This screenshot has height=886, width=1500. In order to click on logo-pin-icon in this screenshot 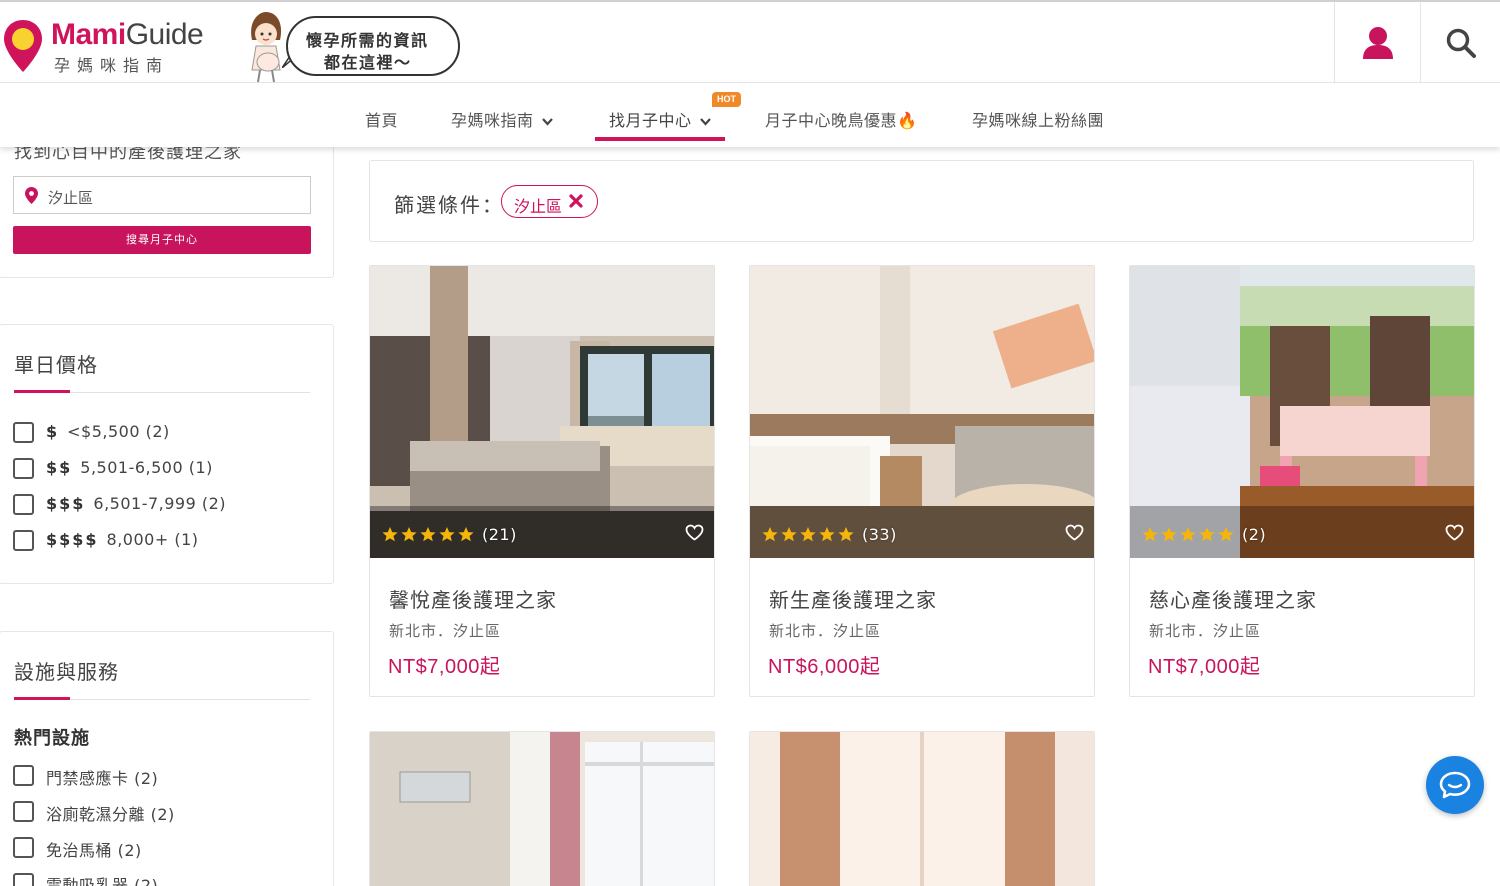, I will do `click(23, 46)`.